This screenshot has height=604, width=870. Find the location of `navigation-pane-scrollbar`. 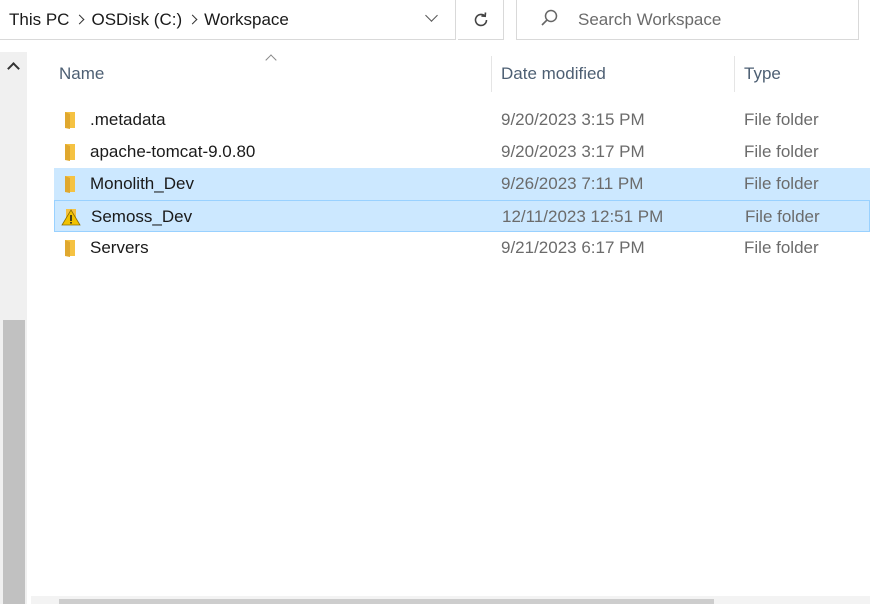

navigation-pane-scrollbar is located at coordinates (13, 328).